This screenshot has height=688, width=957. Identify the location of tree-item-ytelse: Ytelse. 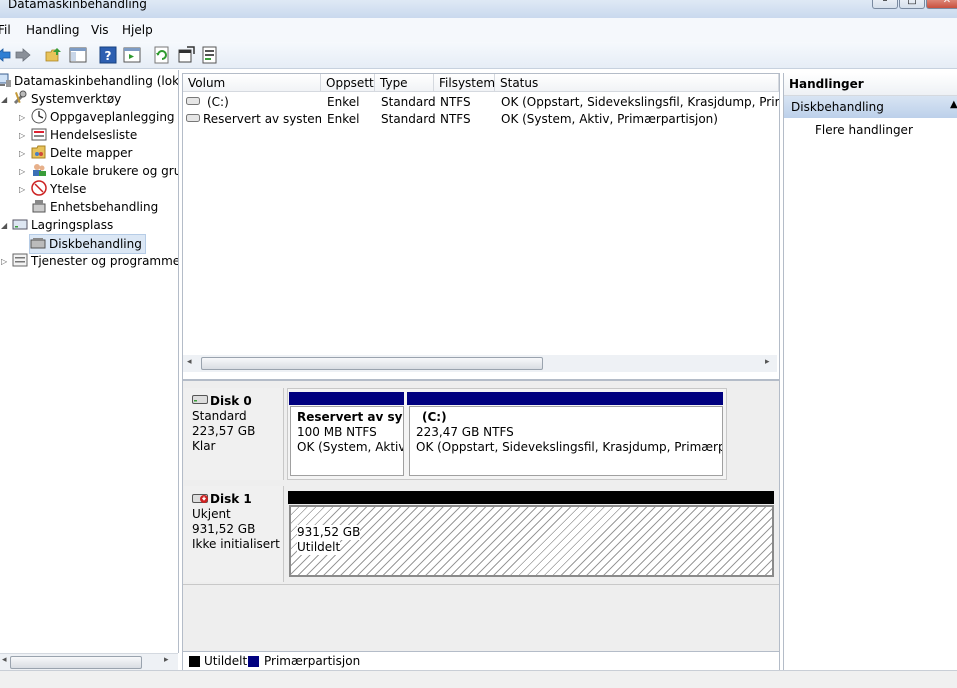
(58, 189).